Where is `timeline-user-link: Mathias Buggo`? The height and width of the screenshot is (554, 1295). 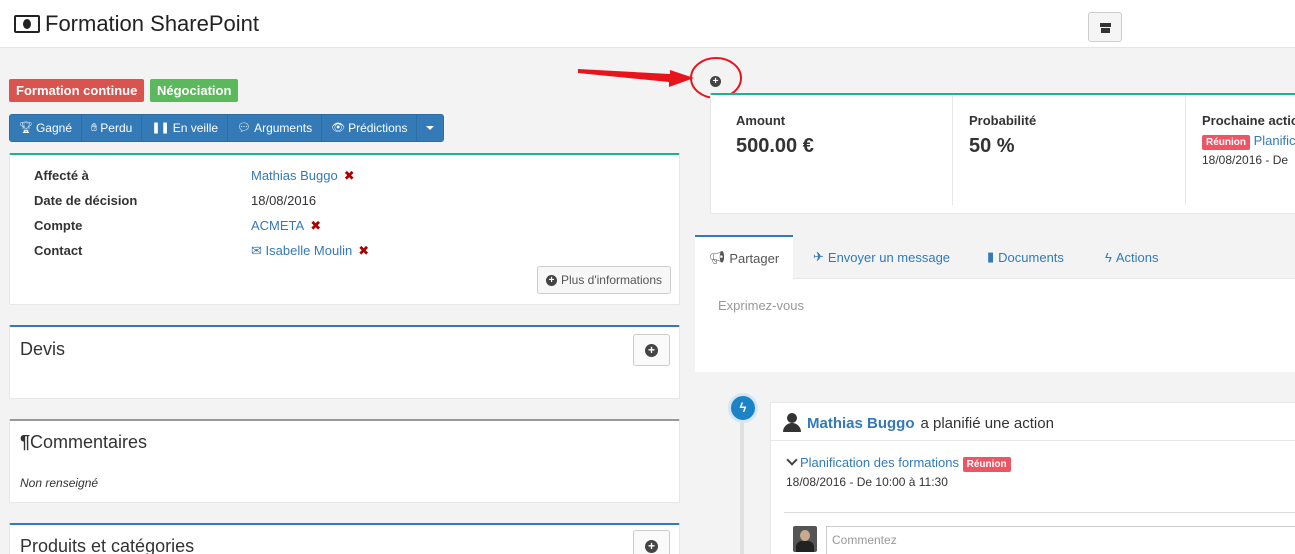 timeline-user-link: Mathias Buggo is located at coordinates (861, 423).